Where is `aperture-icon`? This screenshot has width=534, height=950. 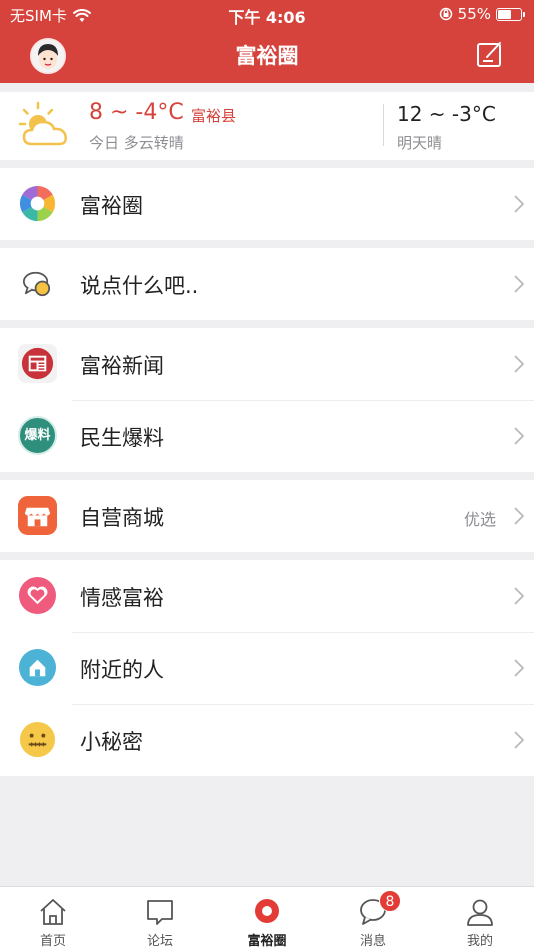 aperture-icon is located at coordinates (37, 203).